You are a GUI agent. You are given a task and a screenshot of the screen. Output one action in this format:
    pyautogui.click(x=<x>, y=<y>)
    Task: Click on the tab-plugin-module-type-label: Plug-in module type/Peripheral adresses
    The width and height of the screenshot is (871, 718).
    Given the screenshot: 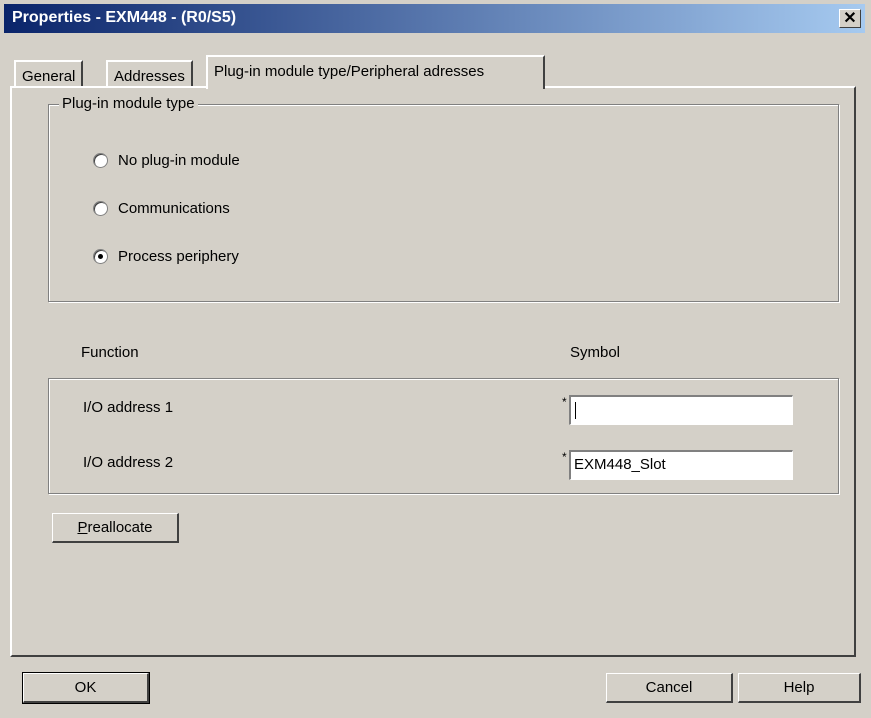 What is the action you would take?
    pyautogui.click(x=349, y=71)
    